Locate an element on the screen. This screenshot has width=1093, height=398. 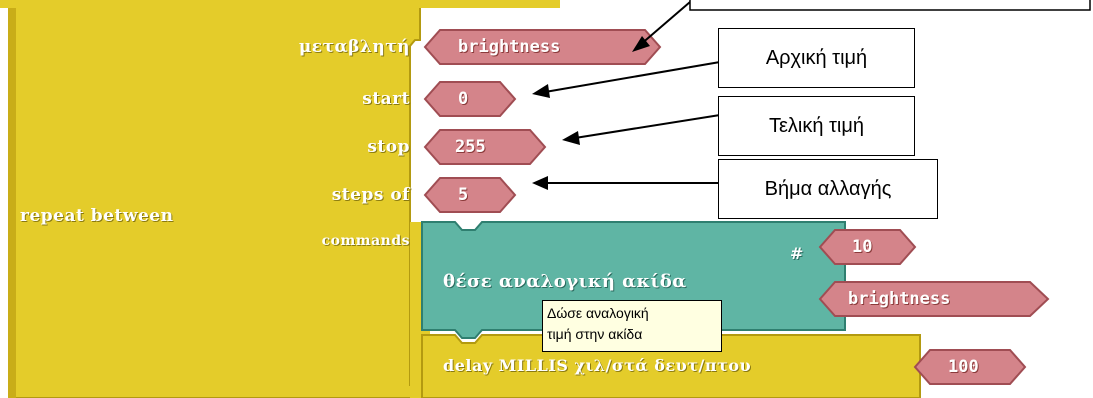
callout-start-value: Αρχική τιμή is located at coordinates (816, 58).